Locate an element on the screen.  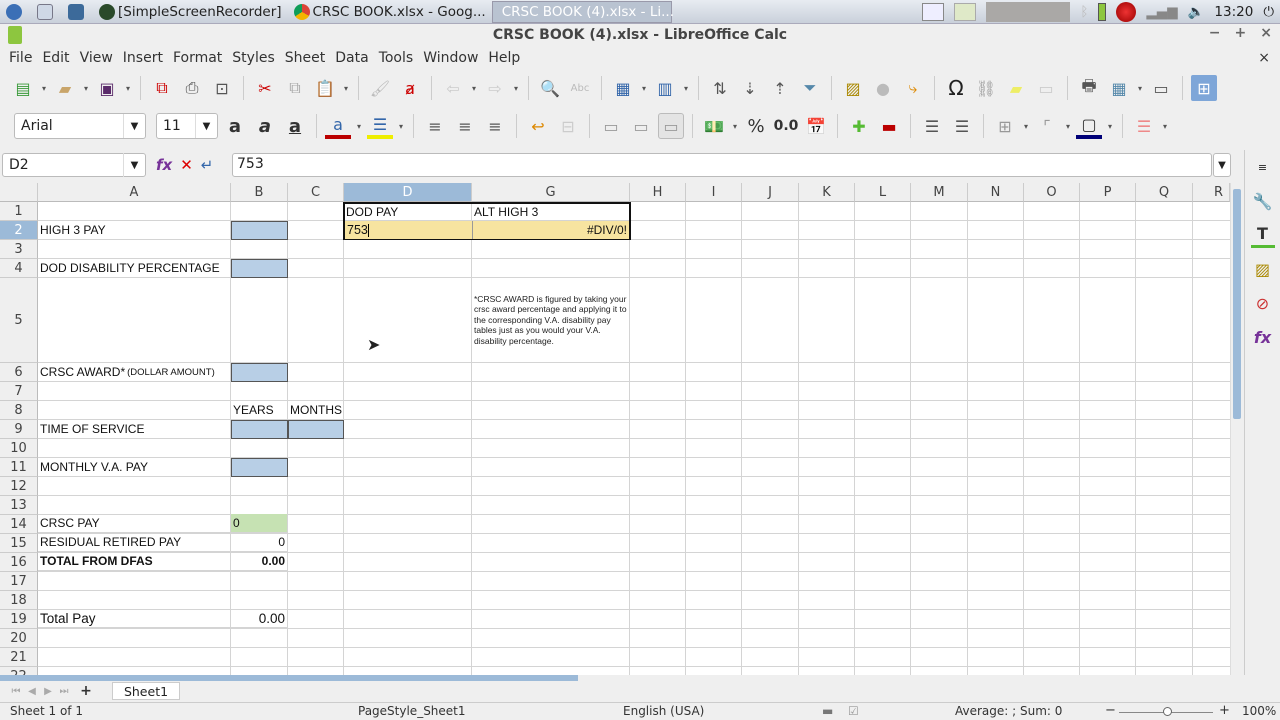
window-icon is located at coordinates (933, 12).